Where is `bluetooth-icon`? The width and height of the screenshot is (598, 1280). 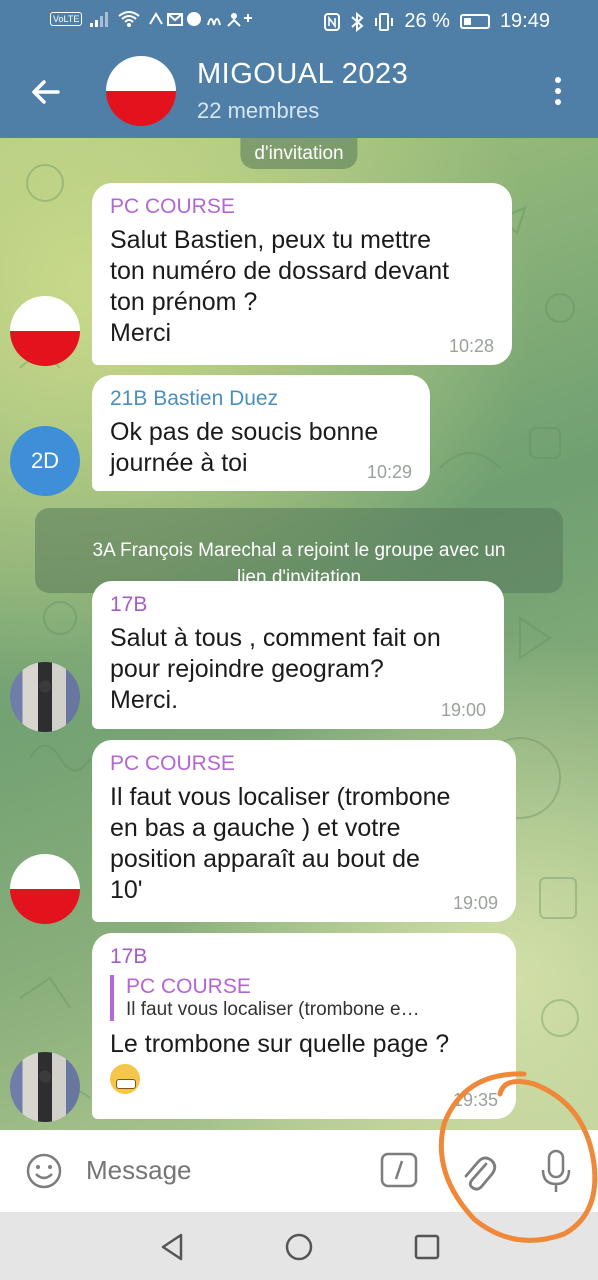
bluetooth-icon is located at coordinates (357, 21).